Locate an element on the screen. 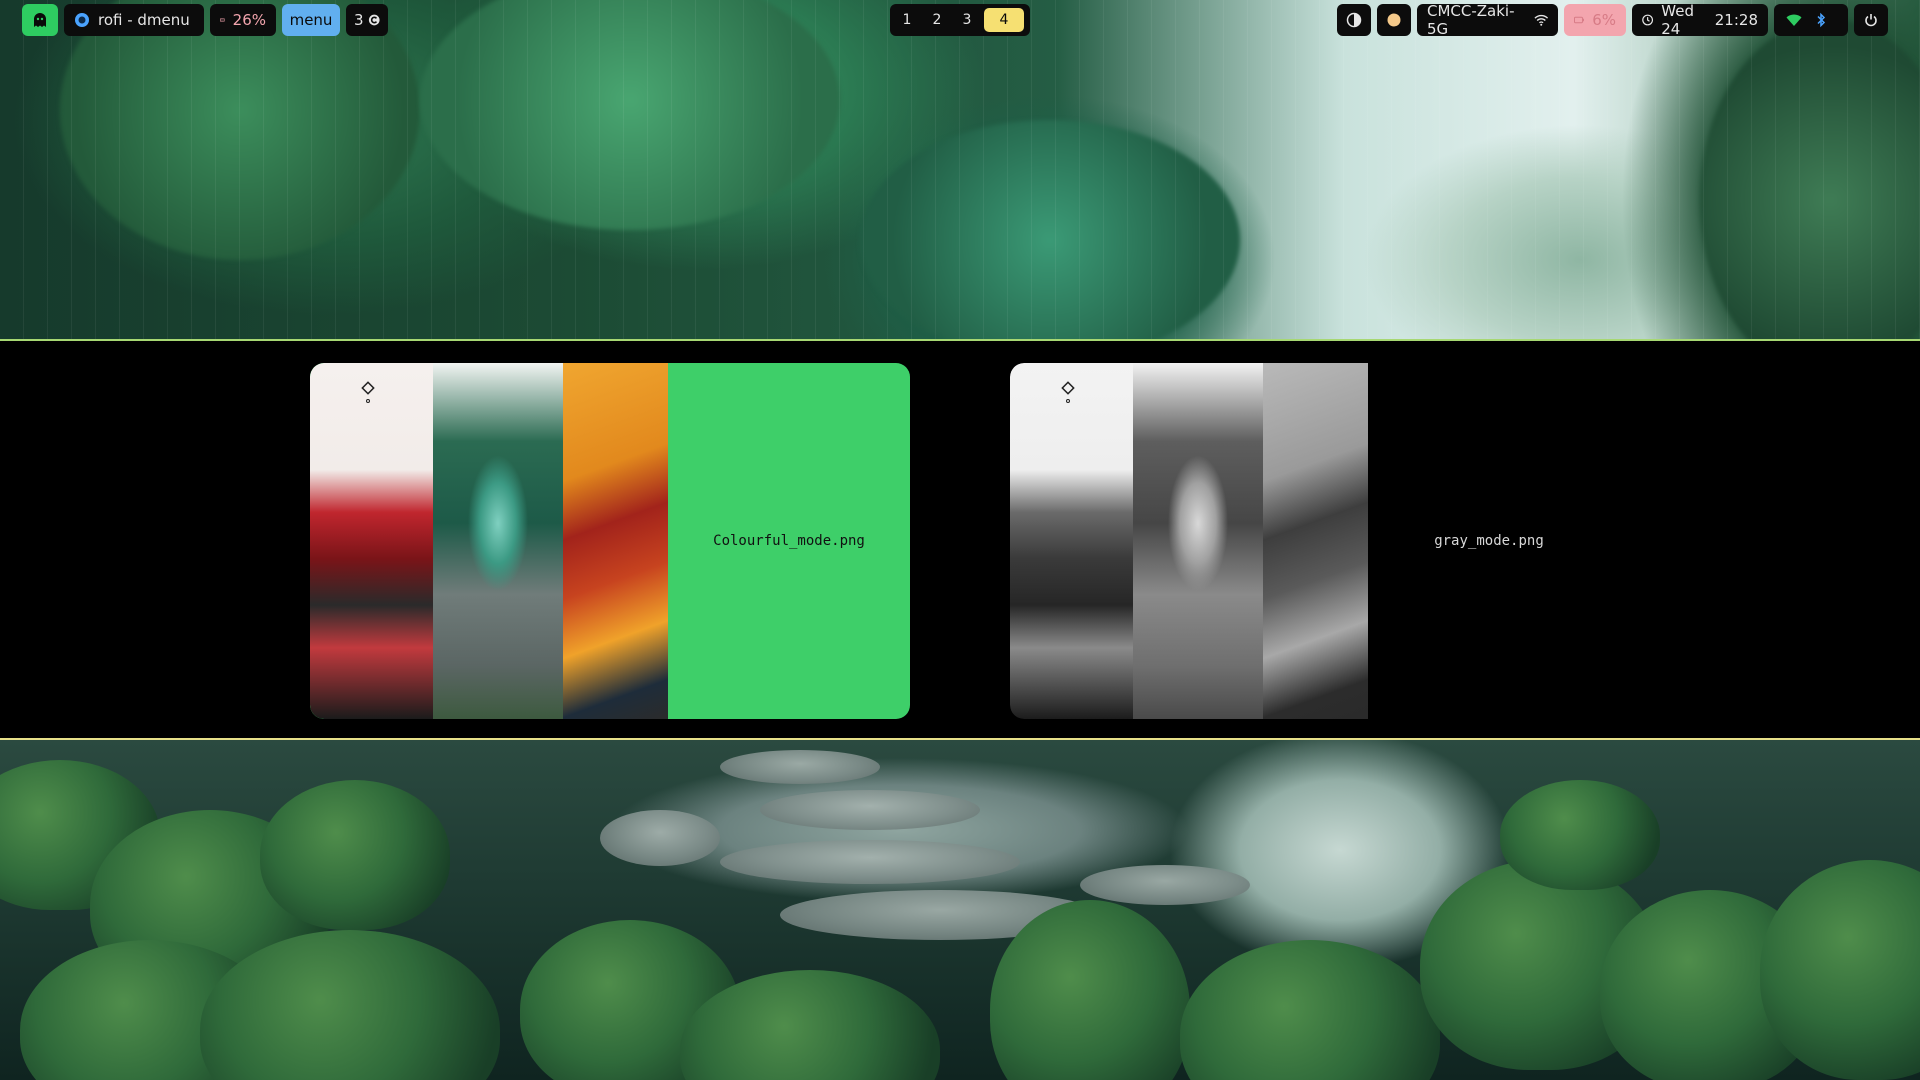  entry-label: gray_mode.png is located at coordinates (1489, 541).